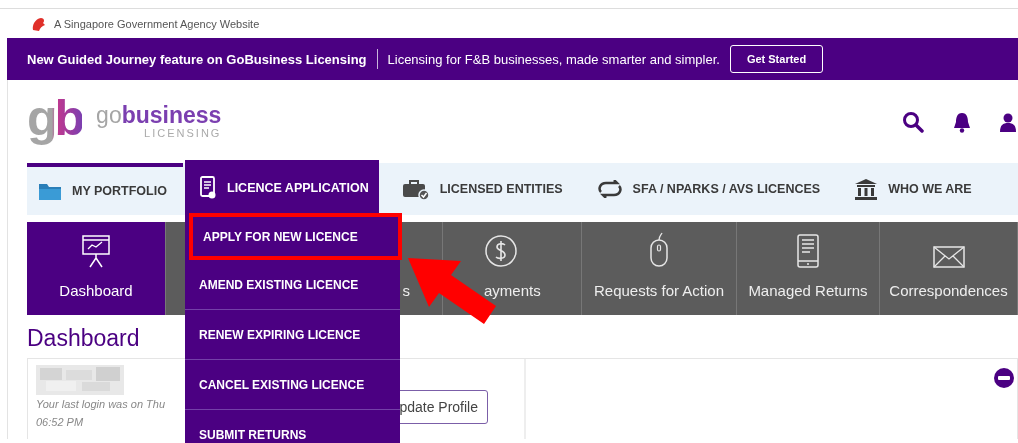  I want to click on user-icon, so click(1008, 121).